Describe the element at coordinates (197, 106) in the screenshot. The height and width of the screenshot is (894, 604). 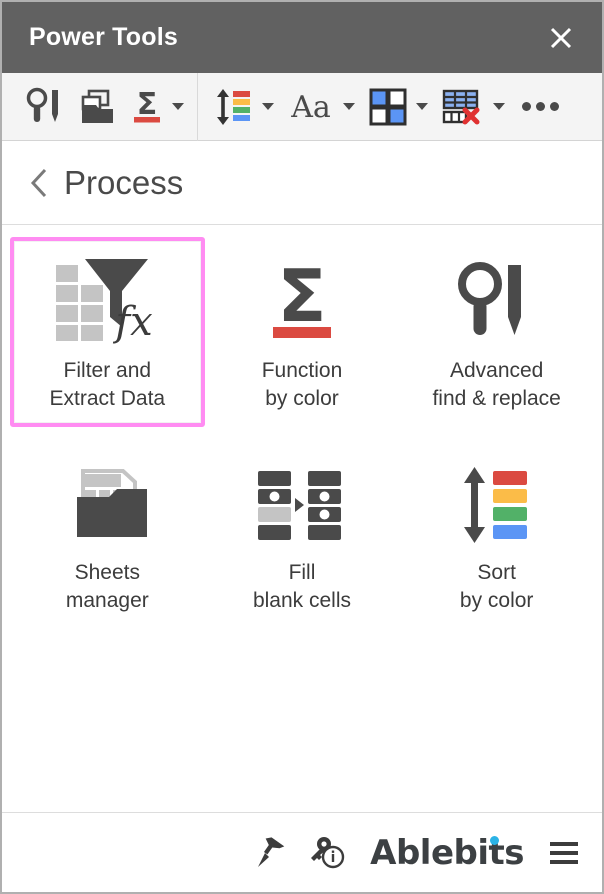
I see `toolbar-separator` at that location.